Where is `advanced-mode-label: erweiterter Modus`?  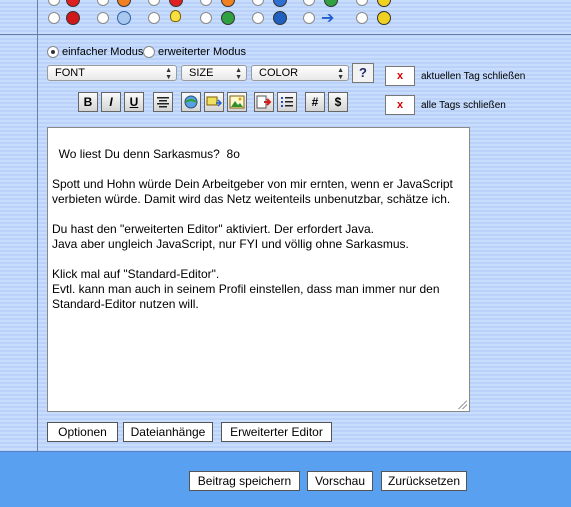 advanced-mode-label: erweiterter Modus is located at coordinates (202, 52).